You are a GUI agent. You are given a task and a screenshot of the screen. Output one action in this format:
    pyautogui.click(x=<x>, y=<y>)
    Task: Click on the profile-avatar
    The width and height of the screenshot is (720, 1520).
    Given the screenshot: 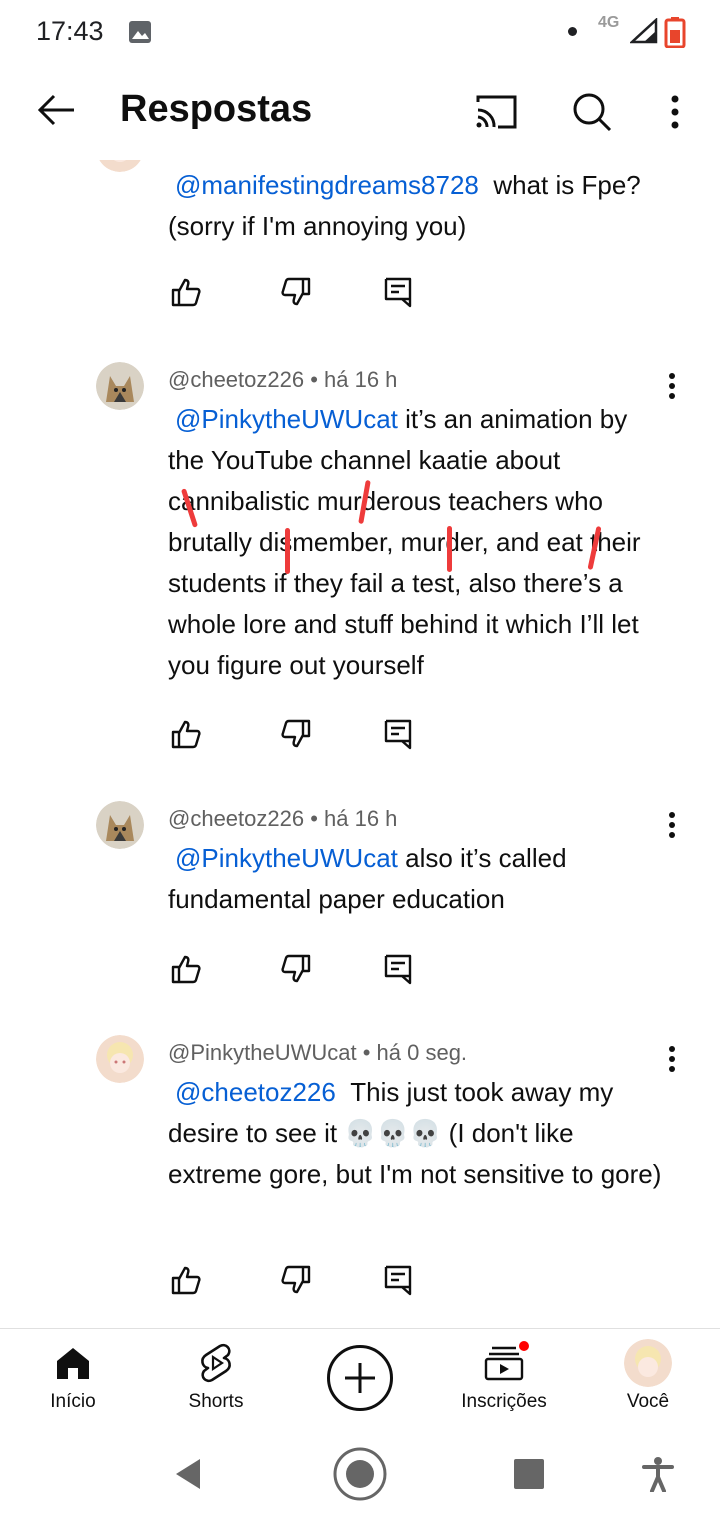 What is the action you would take?
    pyautogui.click(x=648, y=1363)
    